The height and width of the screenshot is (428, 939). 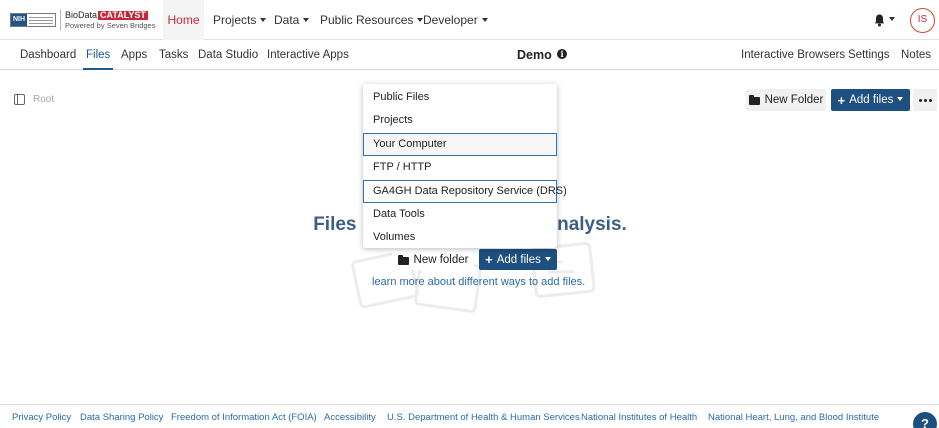 I want to click on footer-link-data-sharing: Data Sharing Policy, so click(x=121, y=417).